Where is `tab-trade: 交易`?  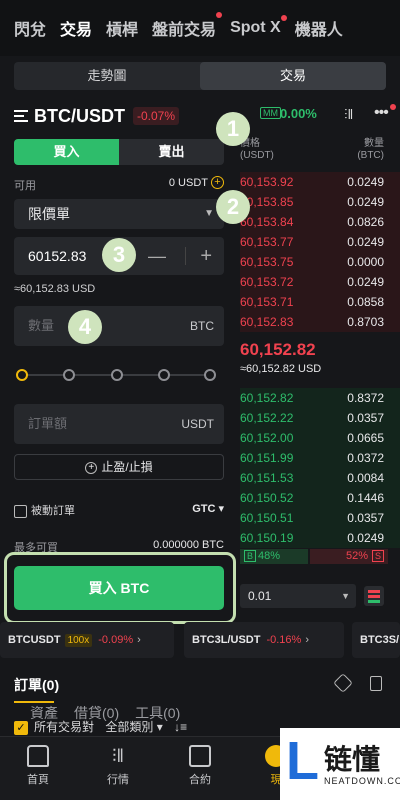
tab-trade: 交易 is located at coordinates (76, 28).